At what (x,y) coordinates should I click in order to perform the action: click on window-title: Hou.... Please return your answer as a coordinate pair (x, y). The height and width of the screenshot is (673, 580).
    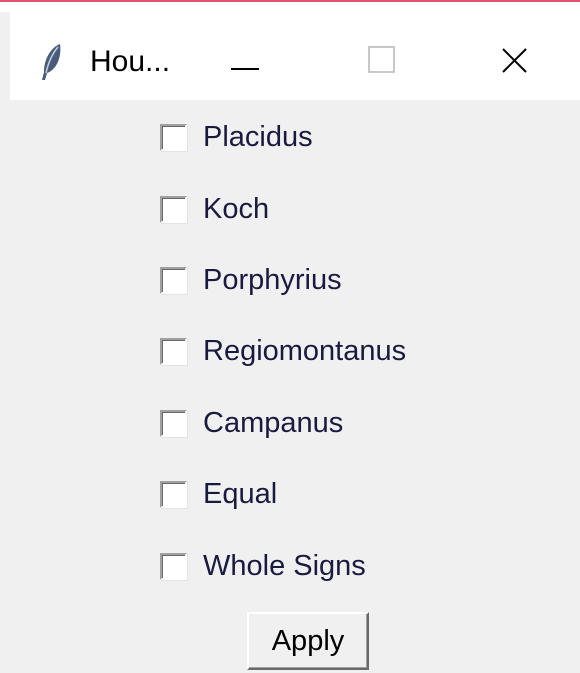
    Looking at the image, I should click on (130, 61).